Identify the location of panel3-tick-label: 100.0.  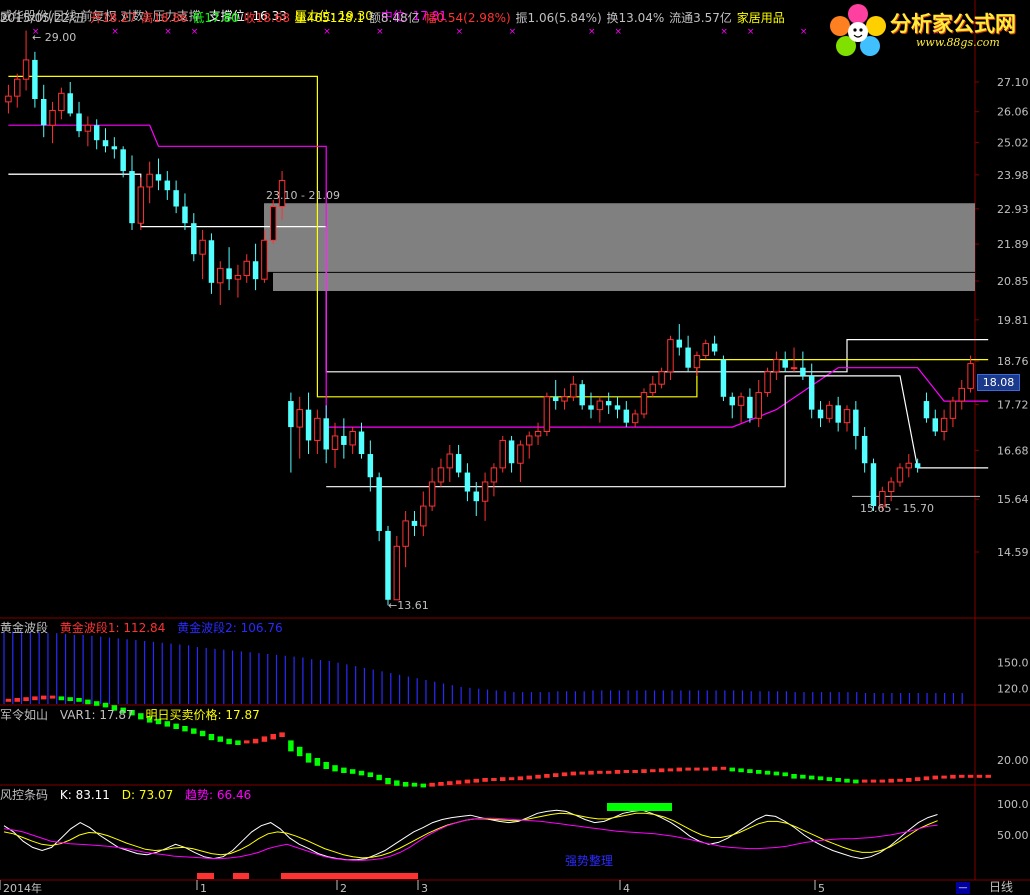
(1013, 804).